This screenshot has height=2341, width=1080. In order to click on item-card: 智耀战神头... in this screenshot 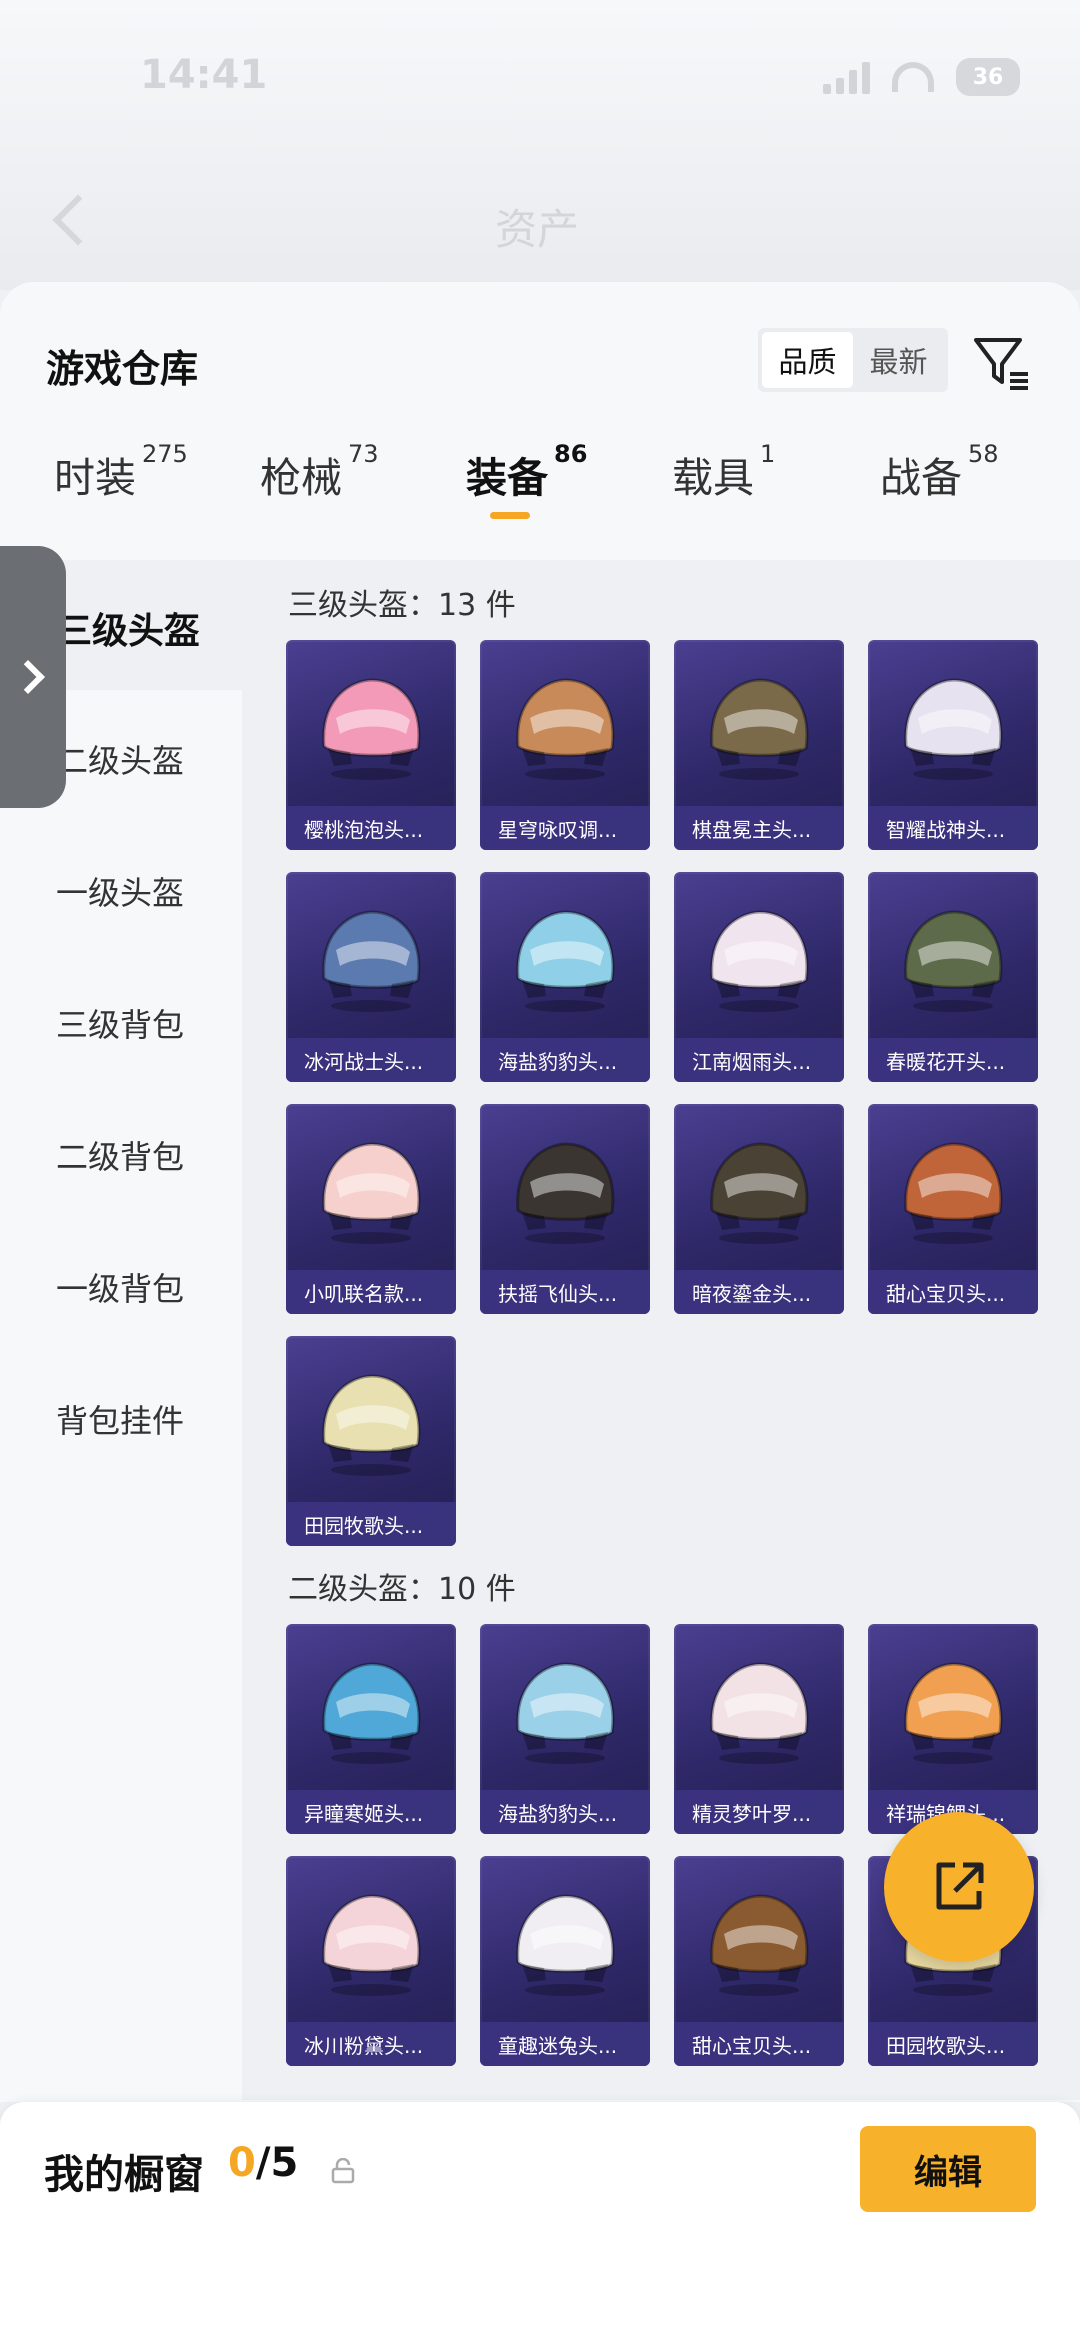, I will do `click(953, 745)`.